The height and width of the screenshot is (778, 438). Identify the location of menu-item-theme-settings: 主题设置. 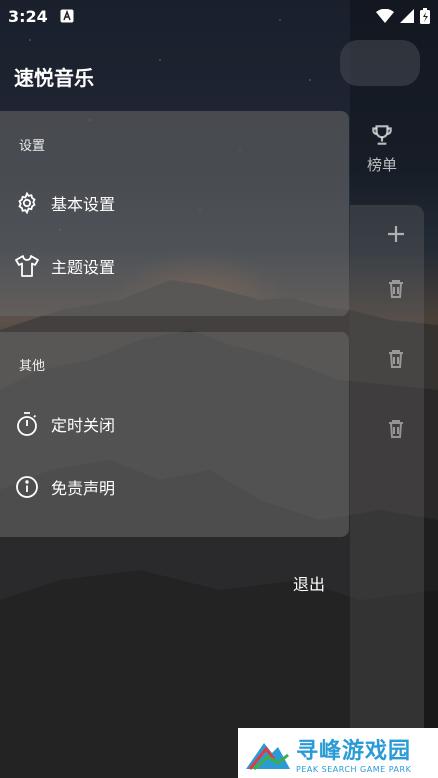
(174, 266).